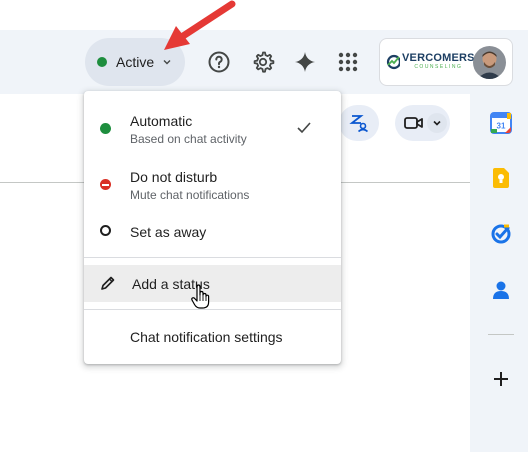 Image resolution: width=528 pixels, height=452 pixels. Describe the element at coordinates (501, 234) in the screenshot. I see `tasks-icon` at that location.